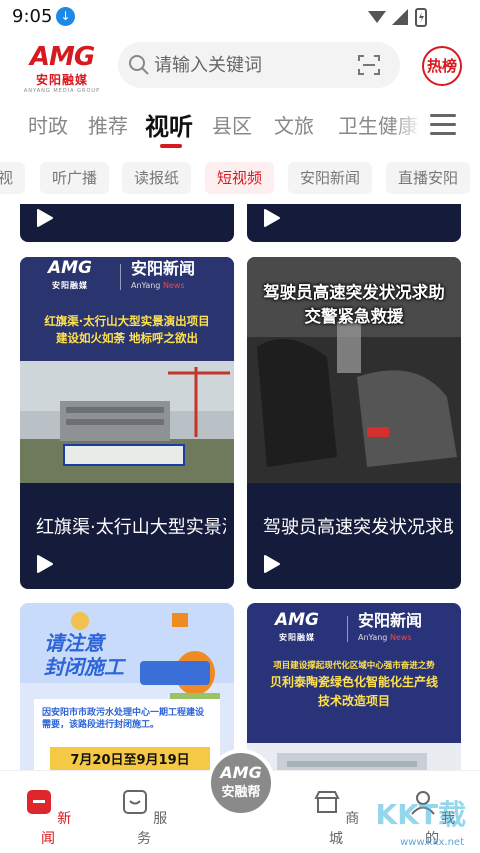 Image resolution: width=480 pixels, height=853 pixels. I want to click on tab-wenlv: 文旅, so click(294, 124).